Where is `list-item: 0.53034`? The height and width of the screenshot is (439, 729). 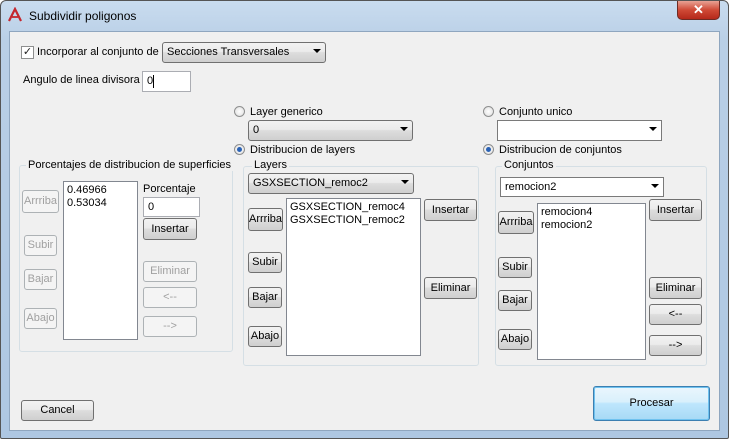 list-item: 0.53034 is located at coordinates (100, 203).